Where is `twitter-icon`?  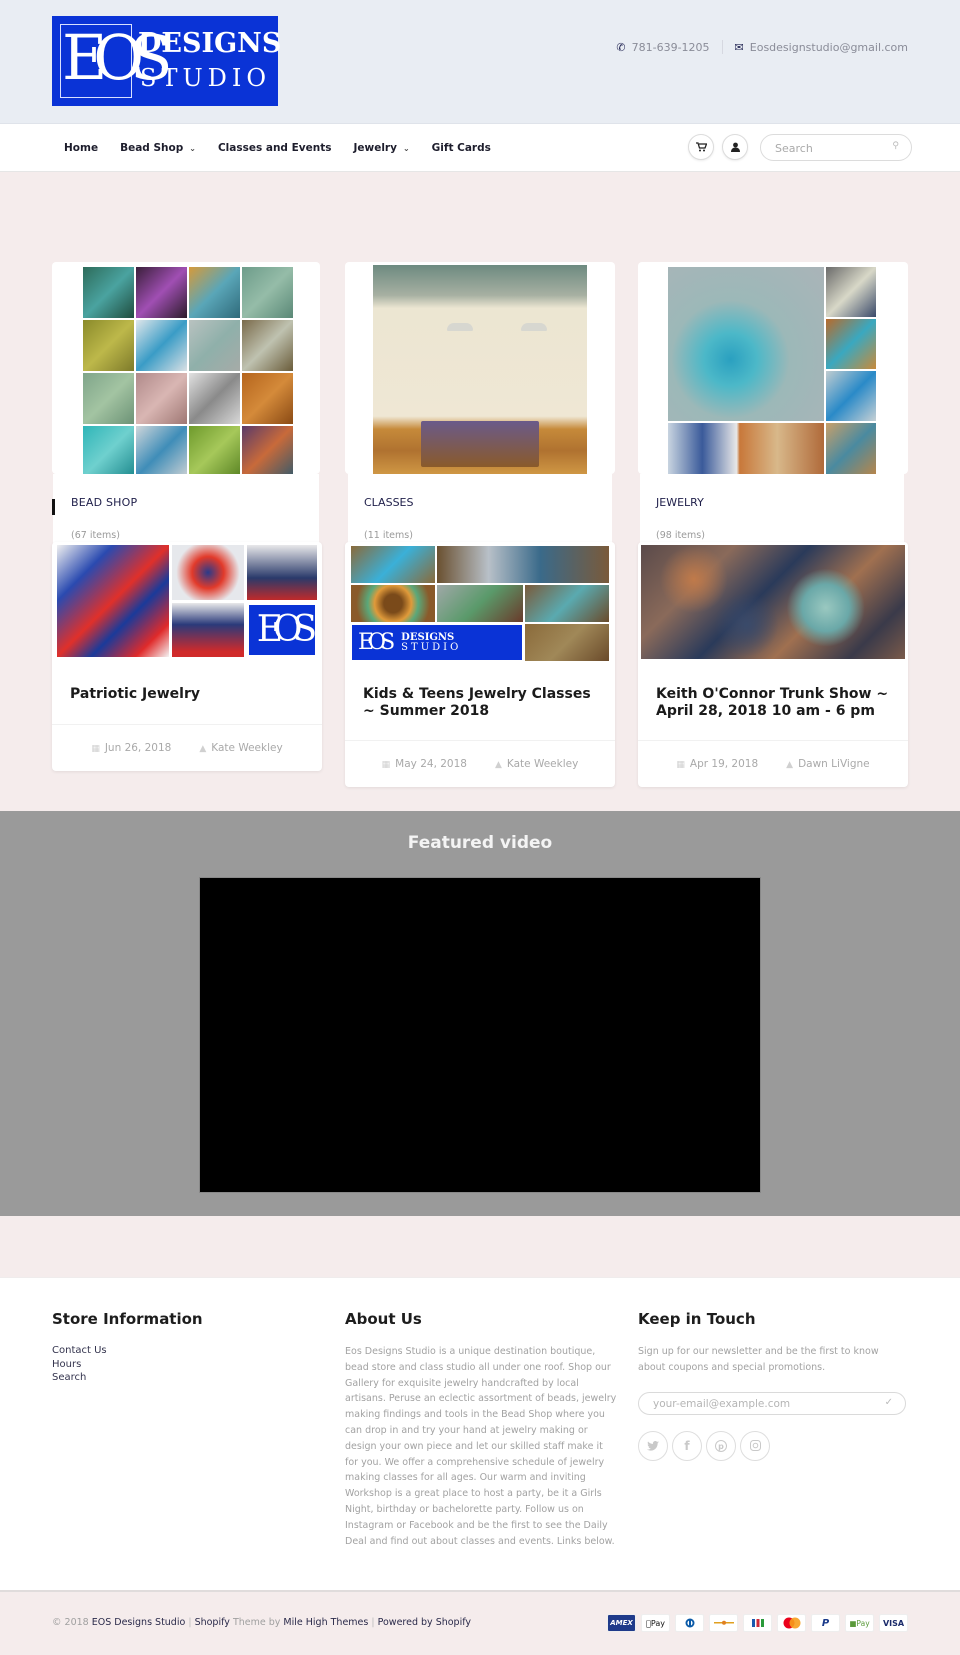
twitter-icon is located at coordinates (653, 1445).